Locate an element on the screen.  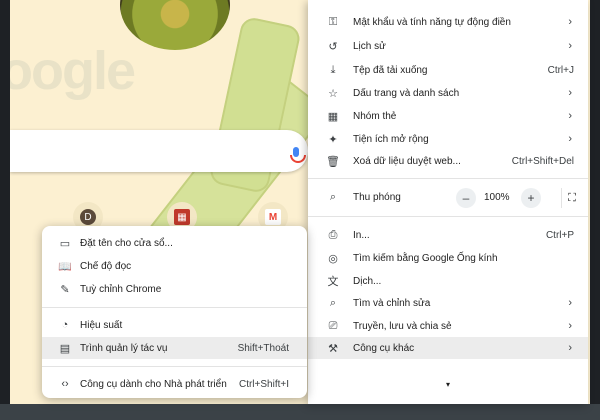
shortcut-text: Ctrl+Shift+Del is located at coordinates (542, 161).